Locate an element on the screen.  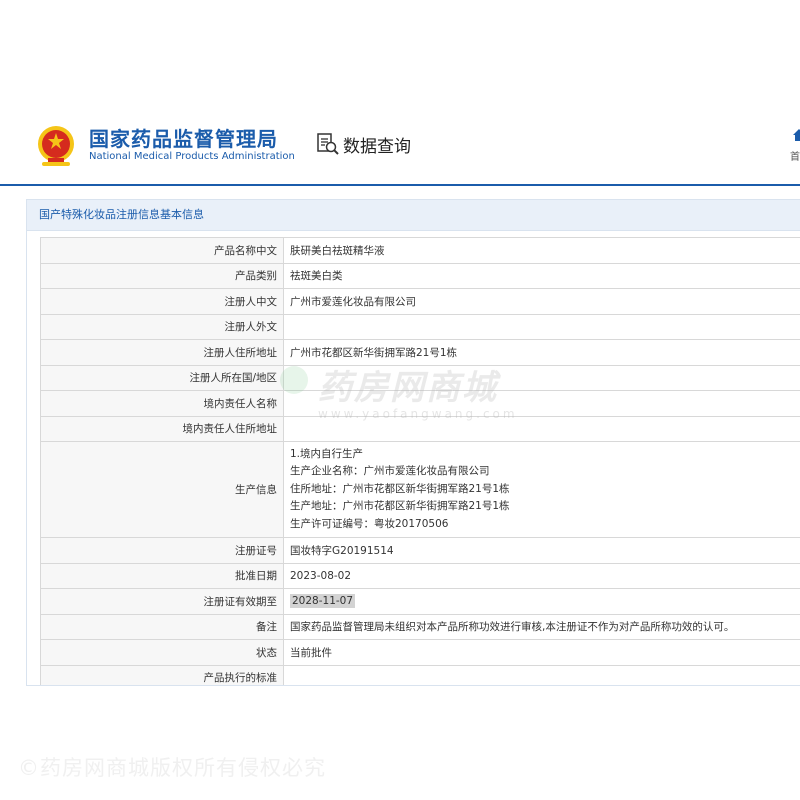
row-label: 注册人所在国/地区 is located at coordinates (162, 377).